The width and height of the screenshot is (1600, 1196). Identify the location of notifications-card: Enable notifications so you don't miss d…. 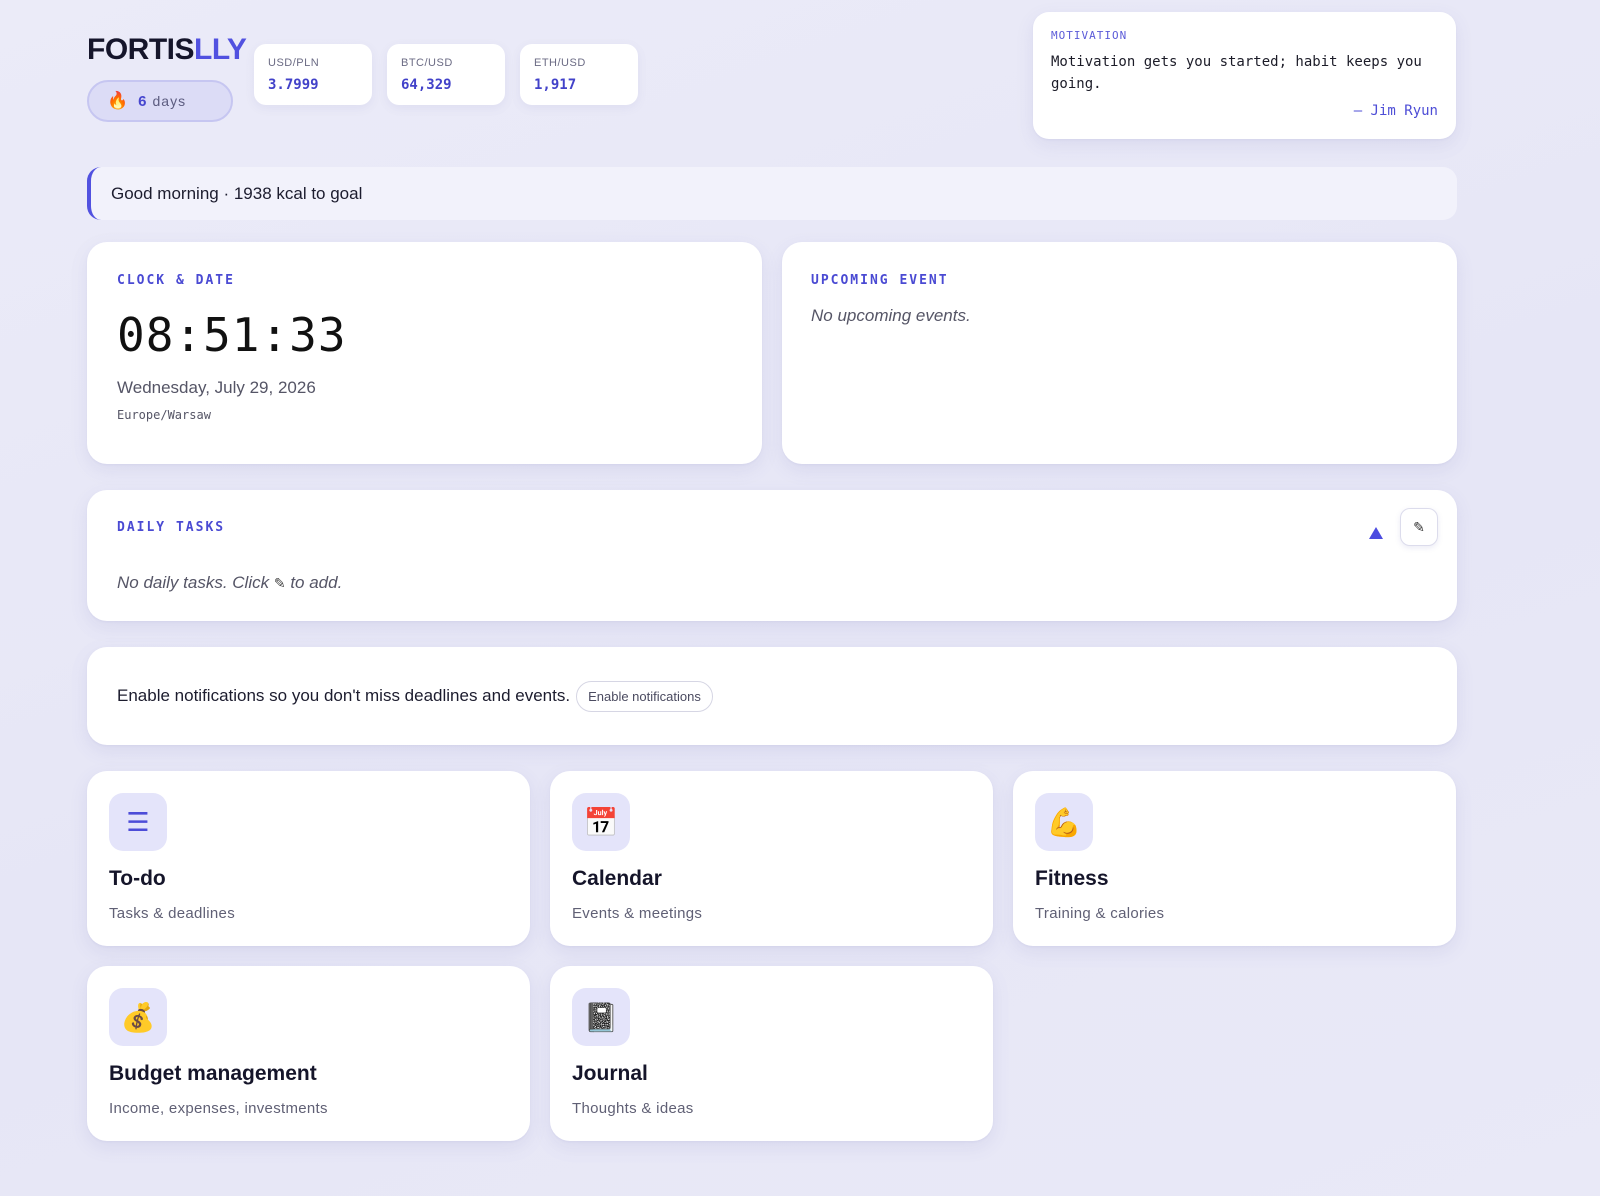
(772, 696).